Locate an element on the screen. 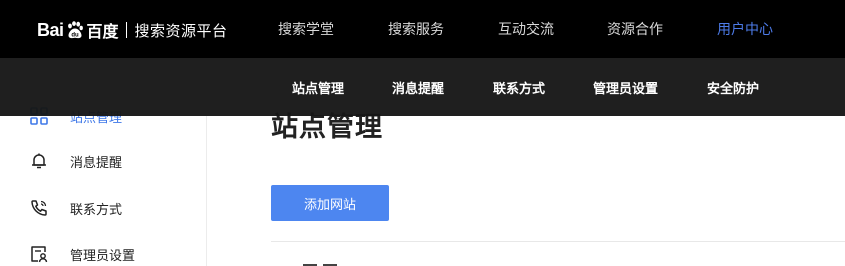 Image resolution: width=845 pixels, height=266 pixels. sidebar-item-label: 消息提醒 is located at coordinates (96, 163).